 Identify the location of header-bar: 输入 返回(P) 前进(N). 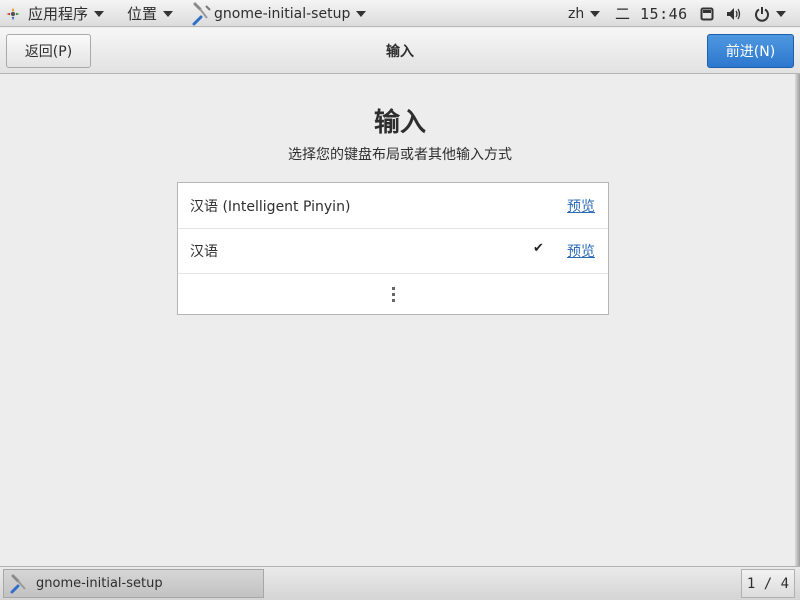
(400, 51).